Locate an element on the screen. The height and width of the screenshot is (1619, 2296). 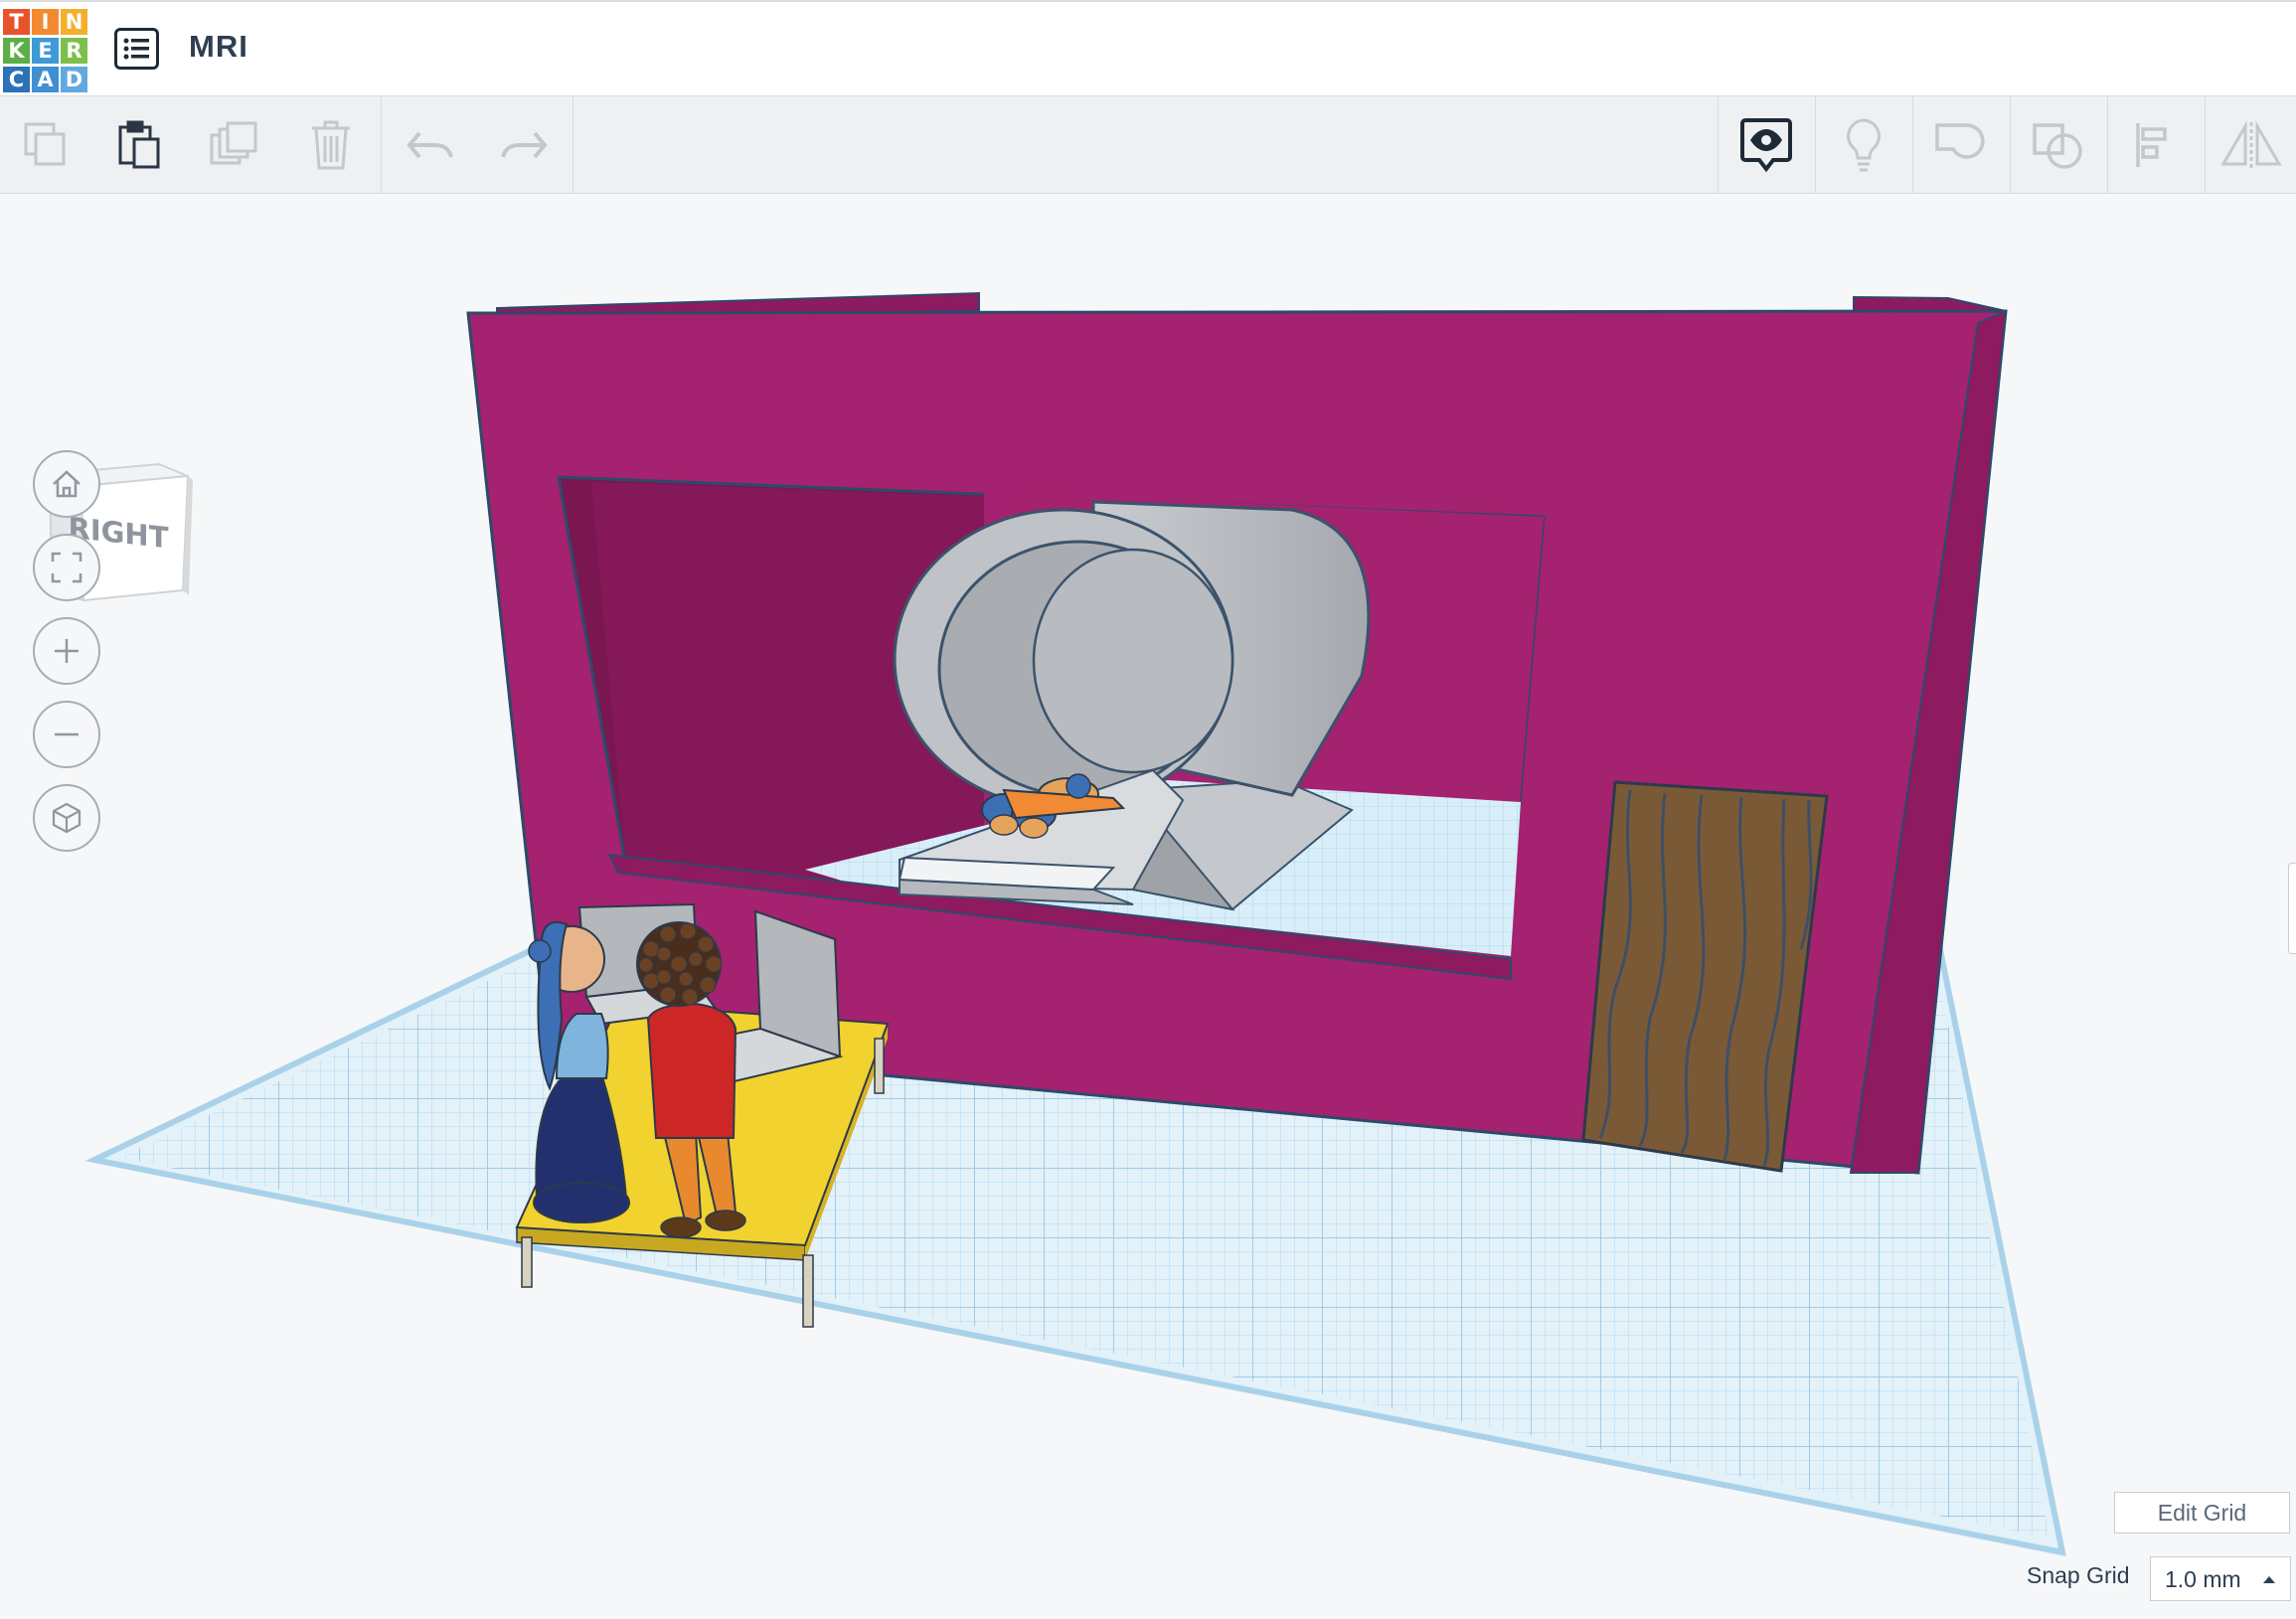
group-button is located at coordinates (1961, 145).